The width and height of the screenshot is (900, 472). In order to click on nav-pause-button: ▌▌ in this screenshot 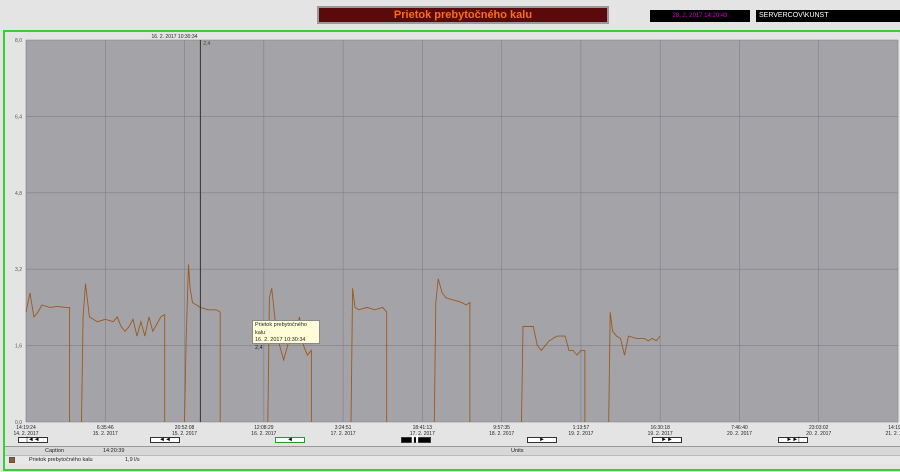, I will do `click(416, 440)`.